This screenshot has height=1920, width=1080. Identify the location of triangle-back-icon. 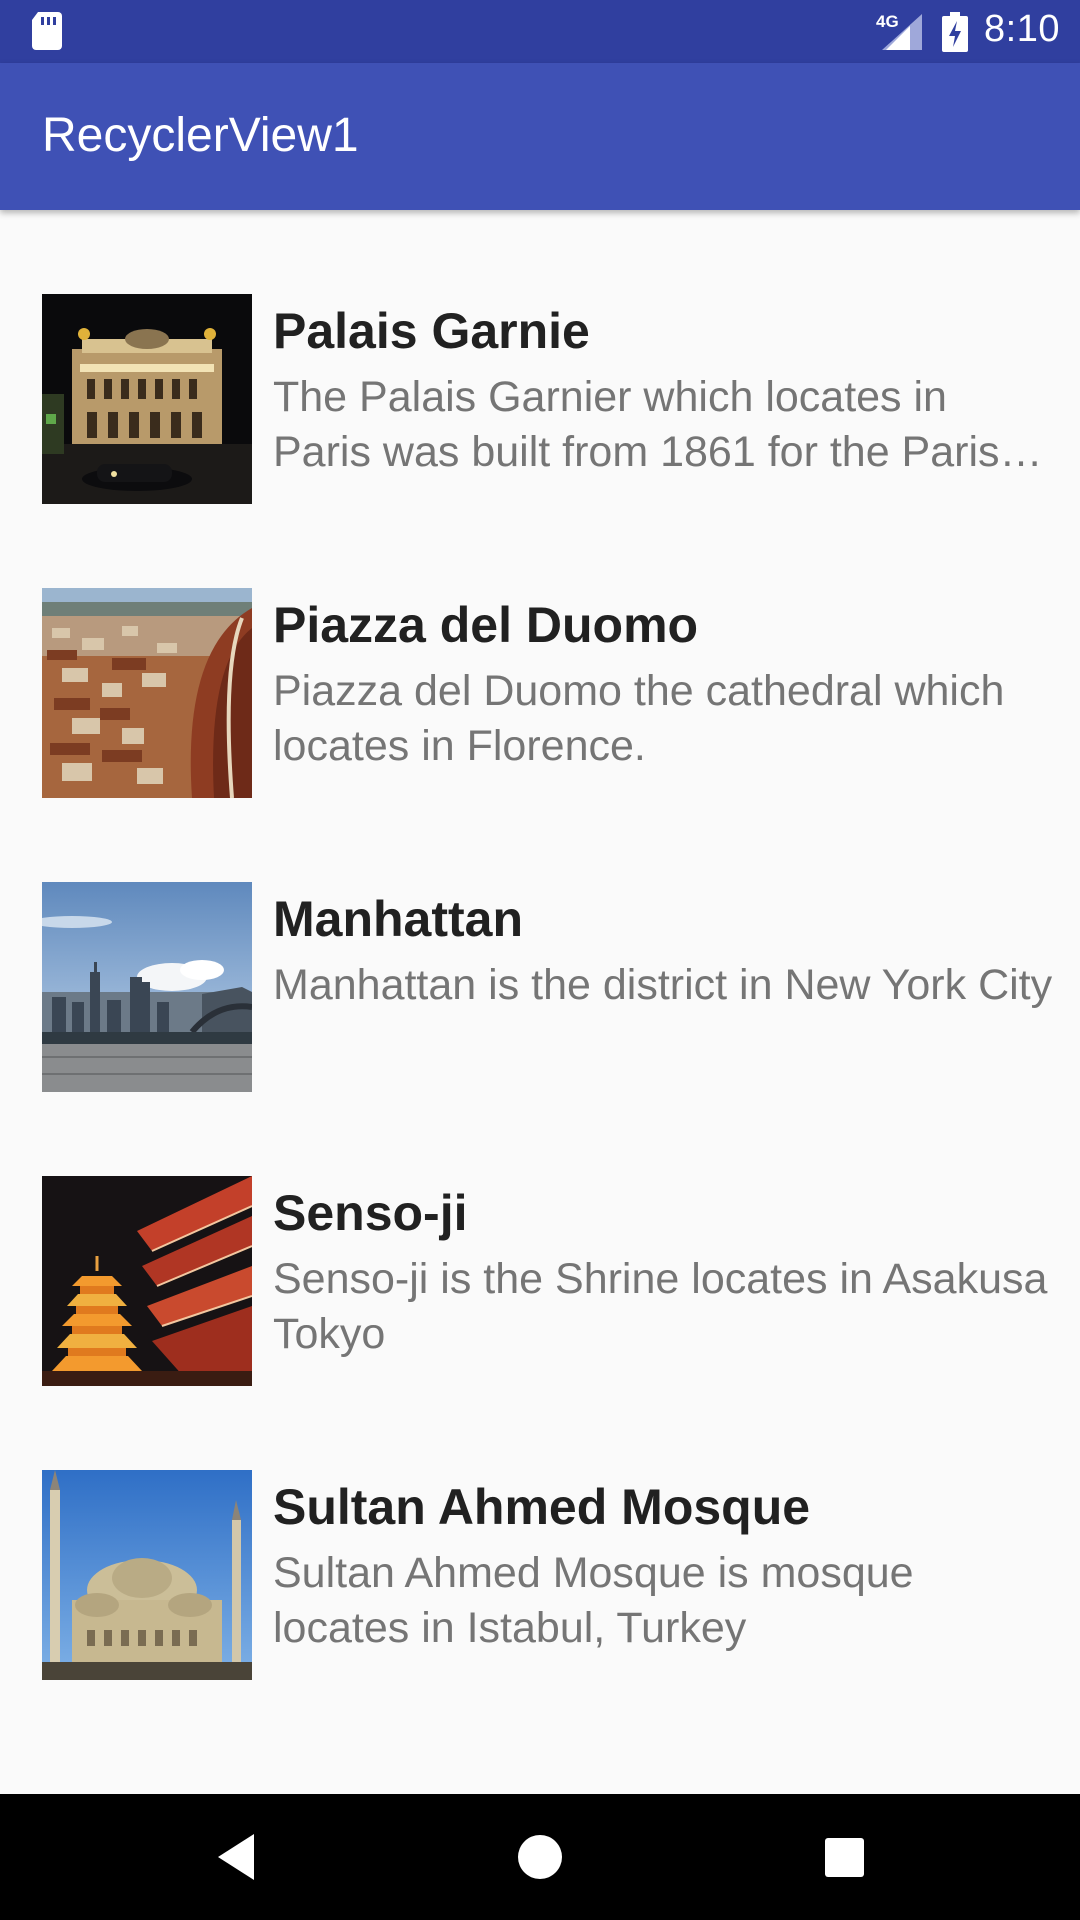
(236, 1857).